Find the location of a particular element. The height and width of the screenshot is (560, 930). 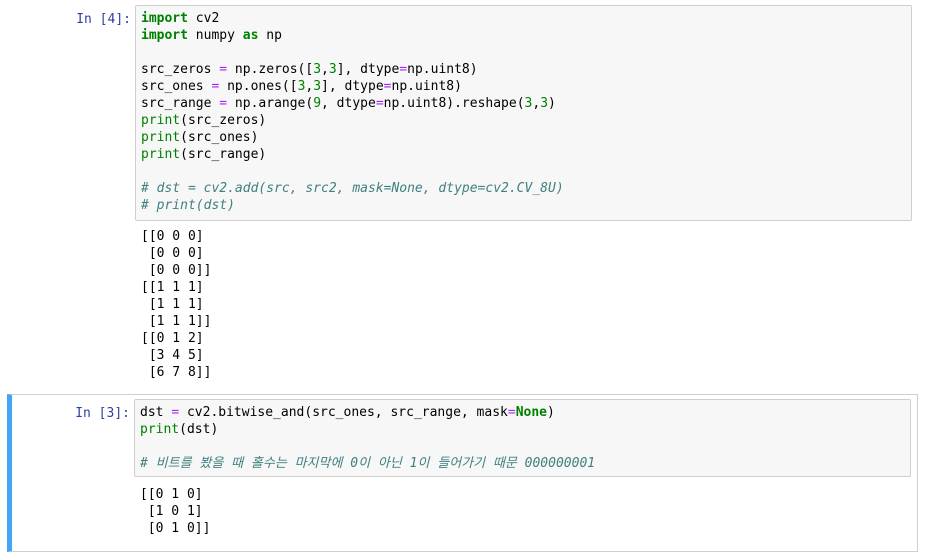

input-prompt: In [4]: is located at coordinates (103, 19).